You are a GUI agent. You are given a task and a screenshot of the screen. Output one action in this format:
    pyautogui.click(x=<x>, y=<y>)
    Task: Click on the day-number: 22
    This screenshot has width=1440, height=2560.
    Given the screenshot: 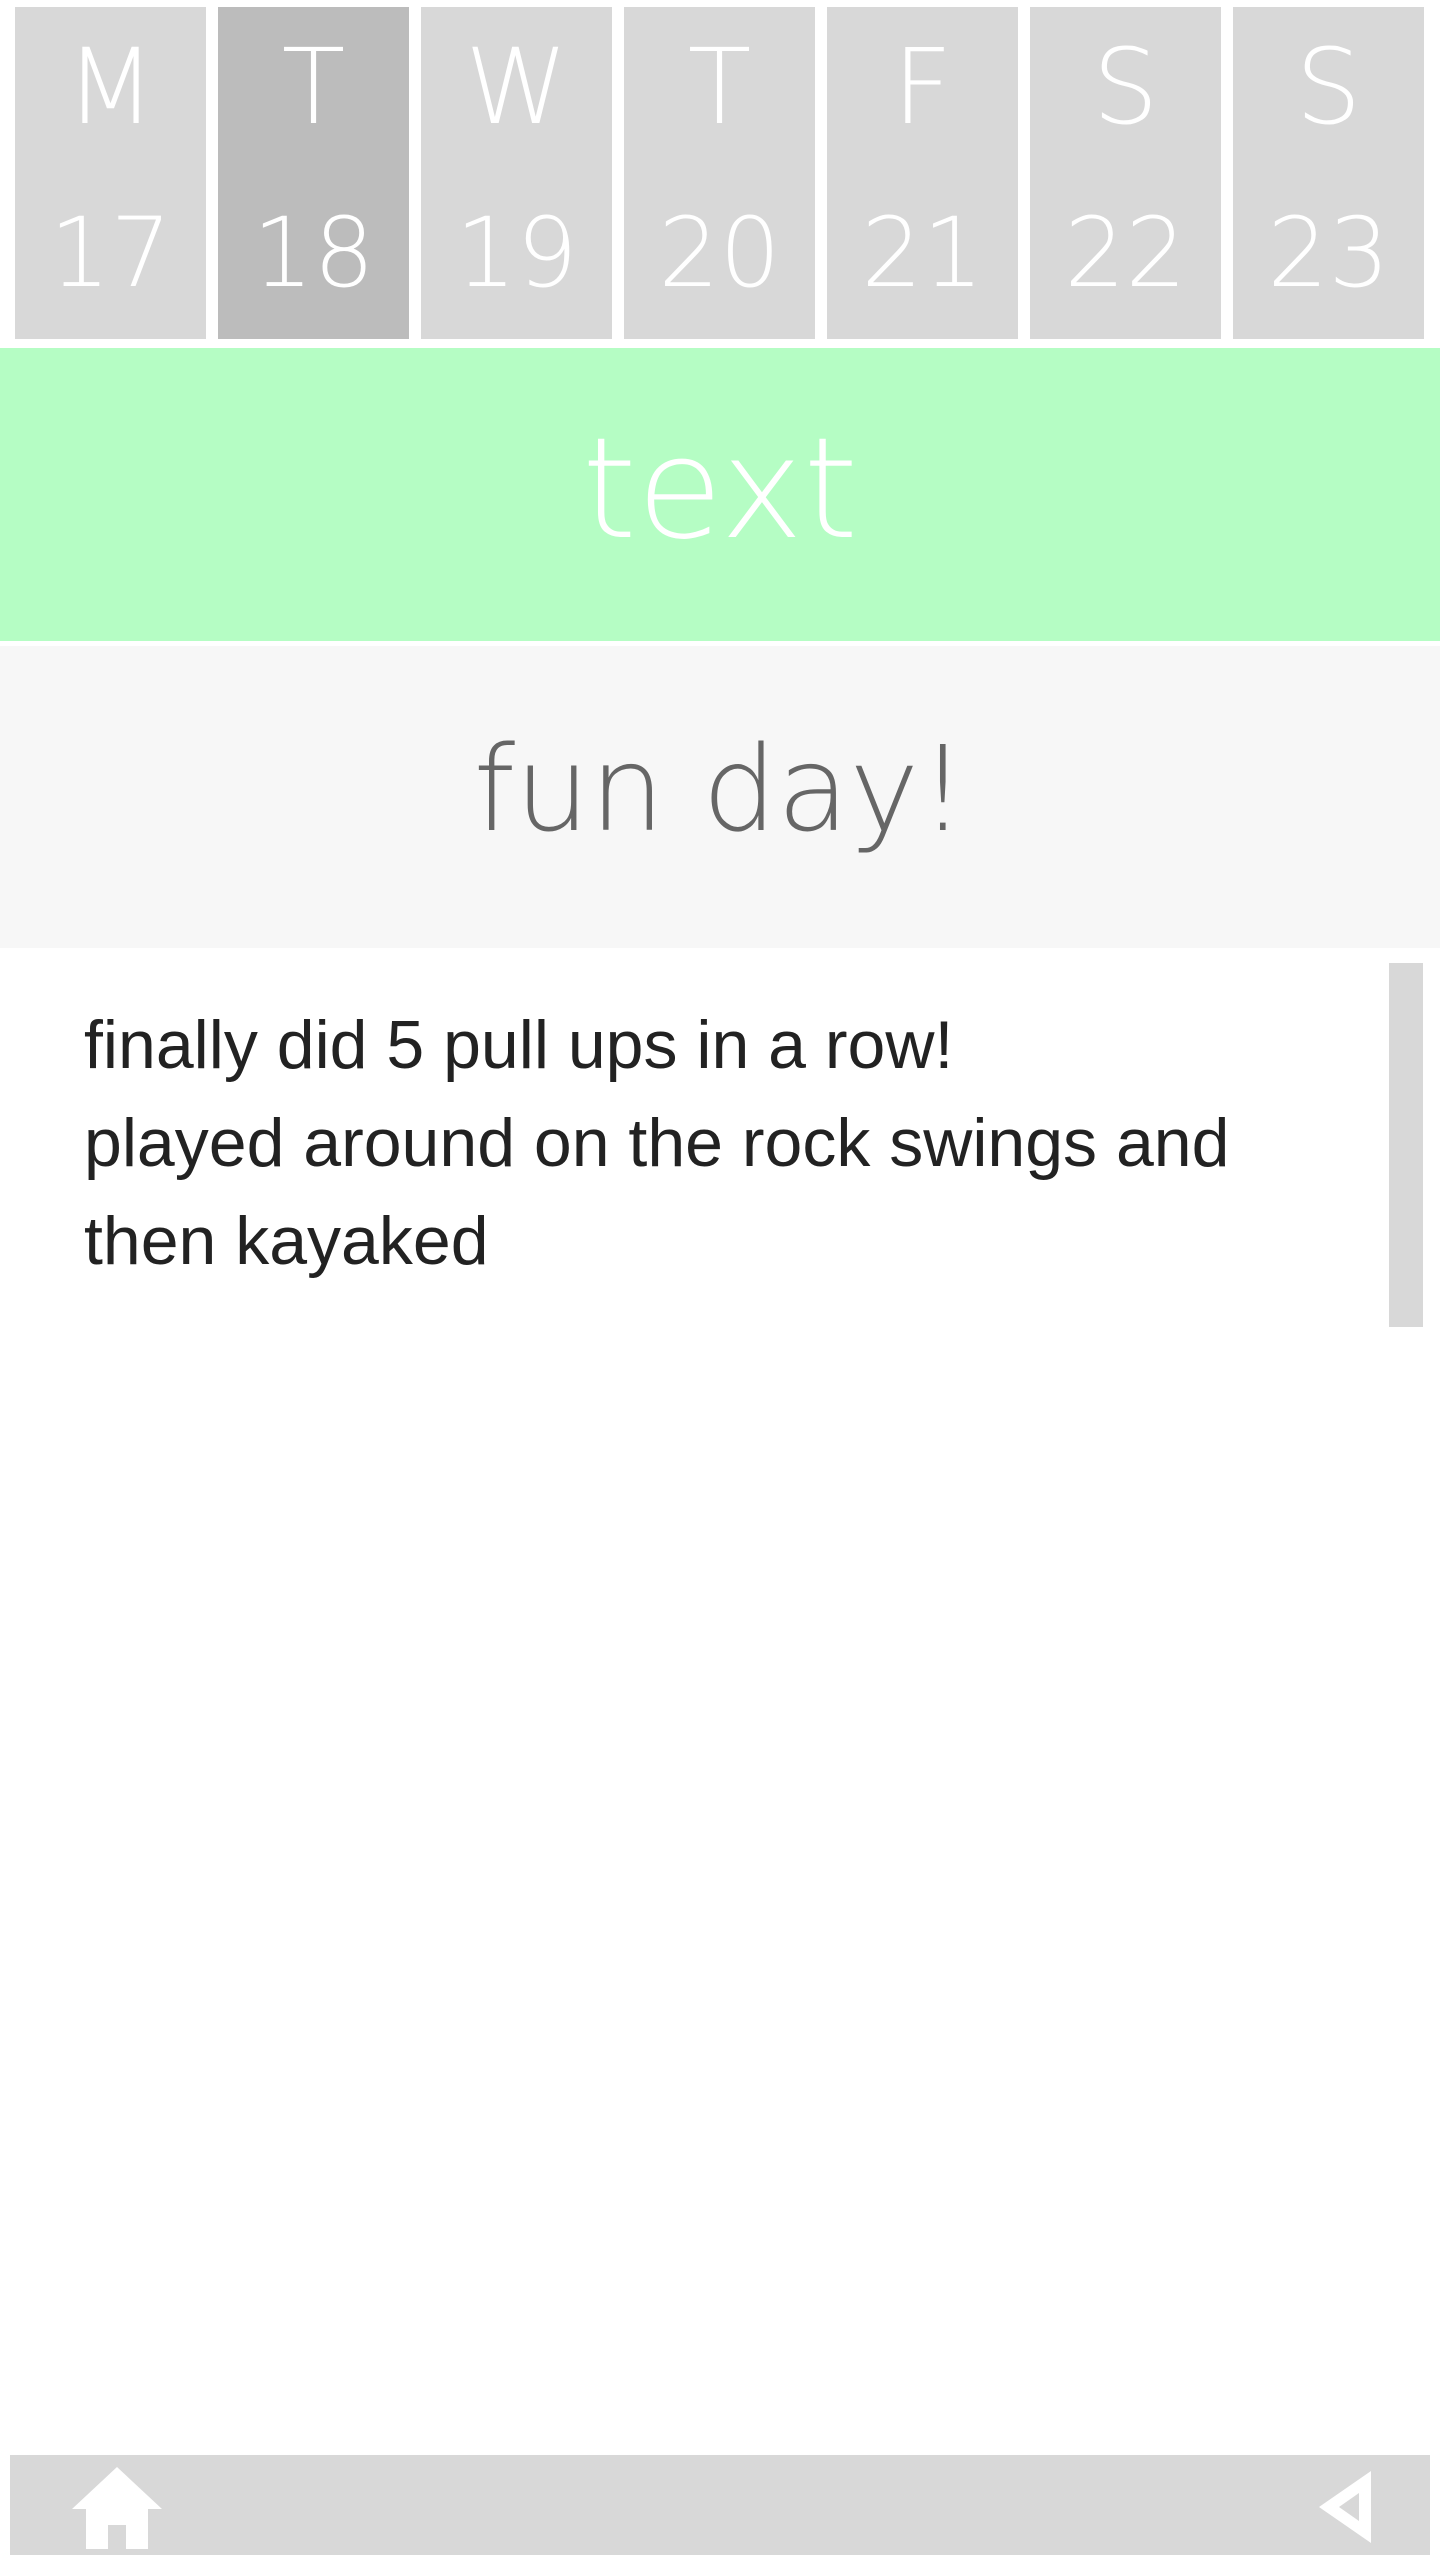 What is the action you would take?
    pyautogui.click(x=1125, y=253)
    